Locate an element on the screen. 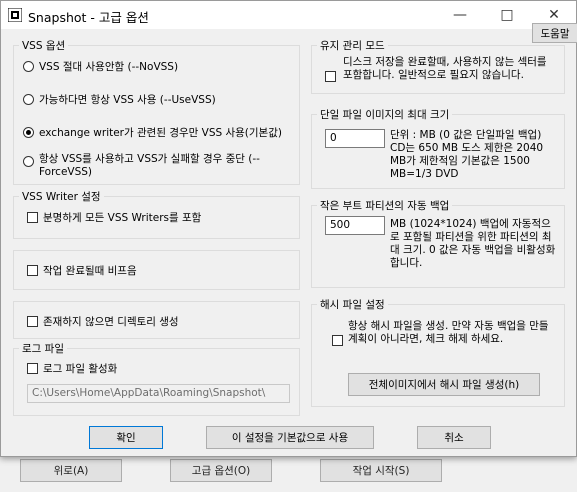 The height and width of the screenshot is (492, 577). cancel-button: 취소 is located at coordinates (454, 437).